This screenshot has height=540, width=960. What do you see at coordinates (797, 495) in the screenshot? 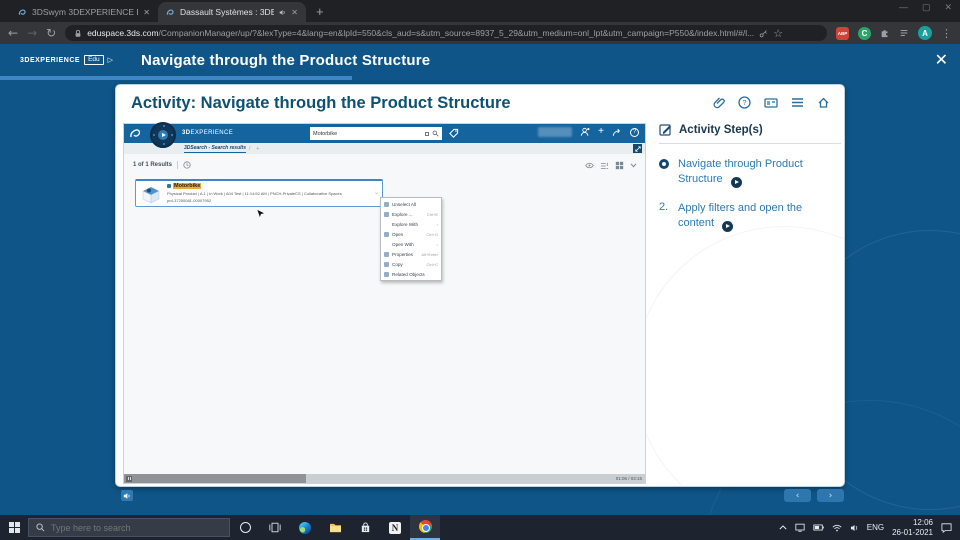
I see `previous-button: ‹` at bounding box center [797, 495].